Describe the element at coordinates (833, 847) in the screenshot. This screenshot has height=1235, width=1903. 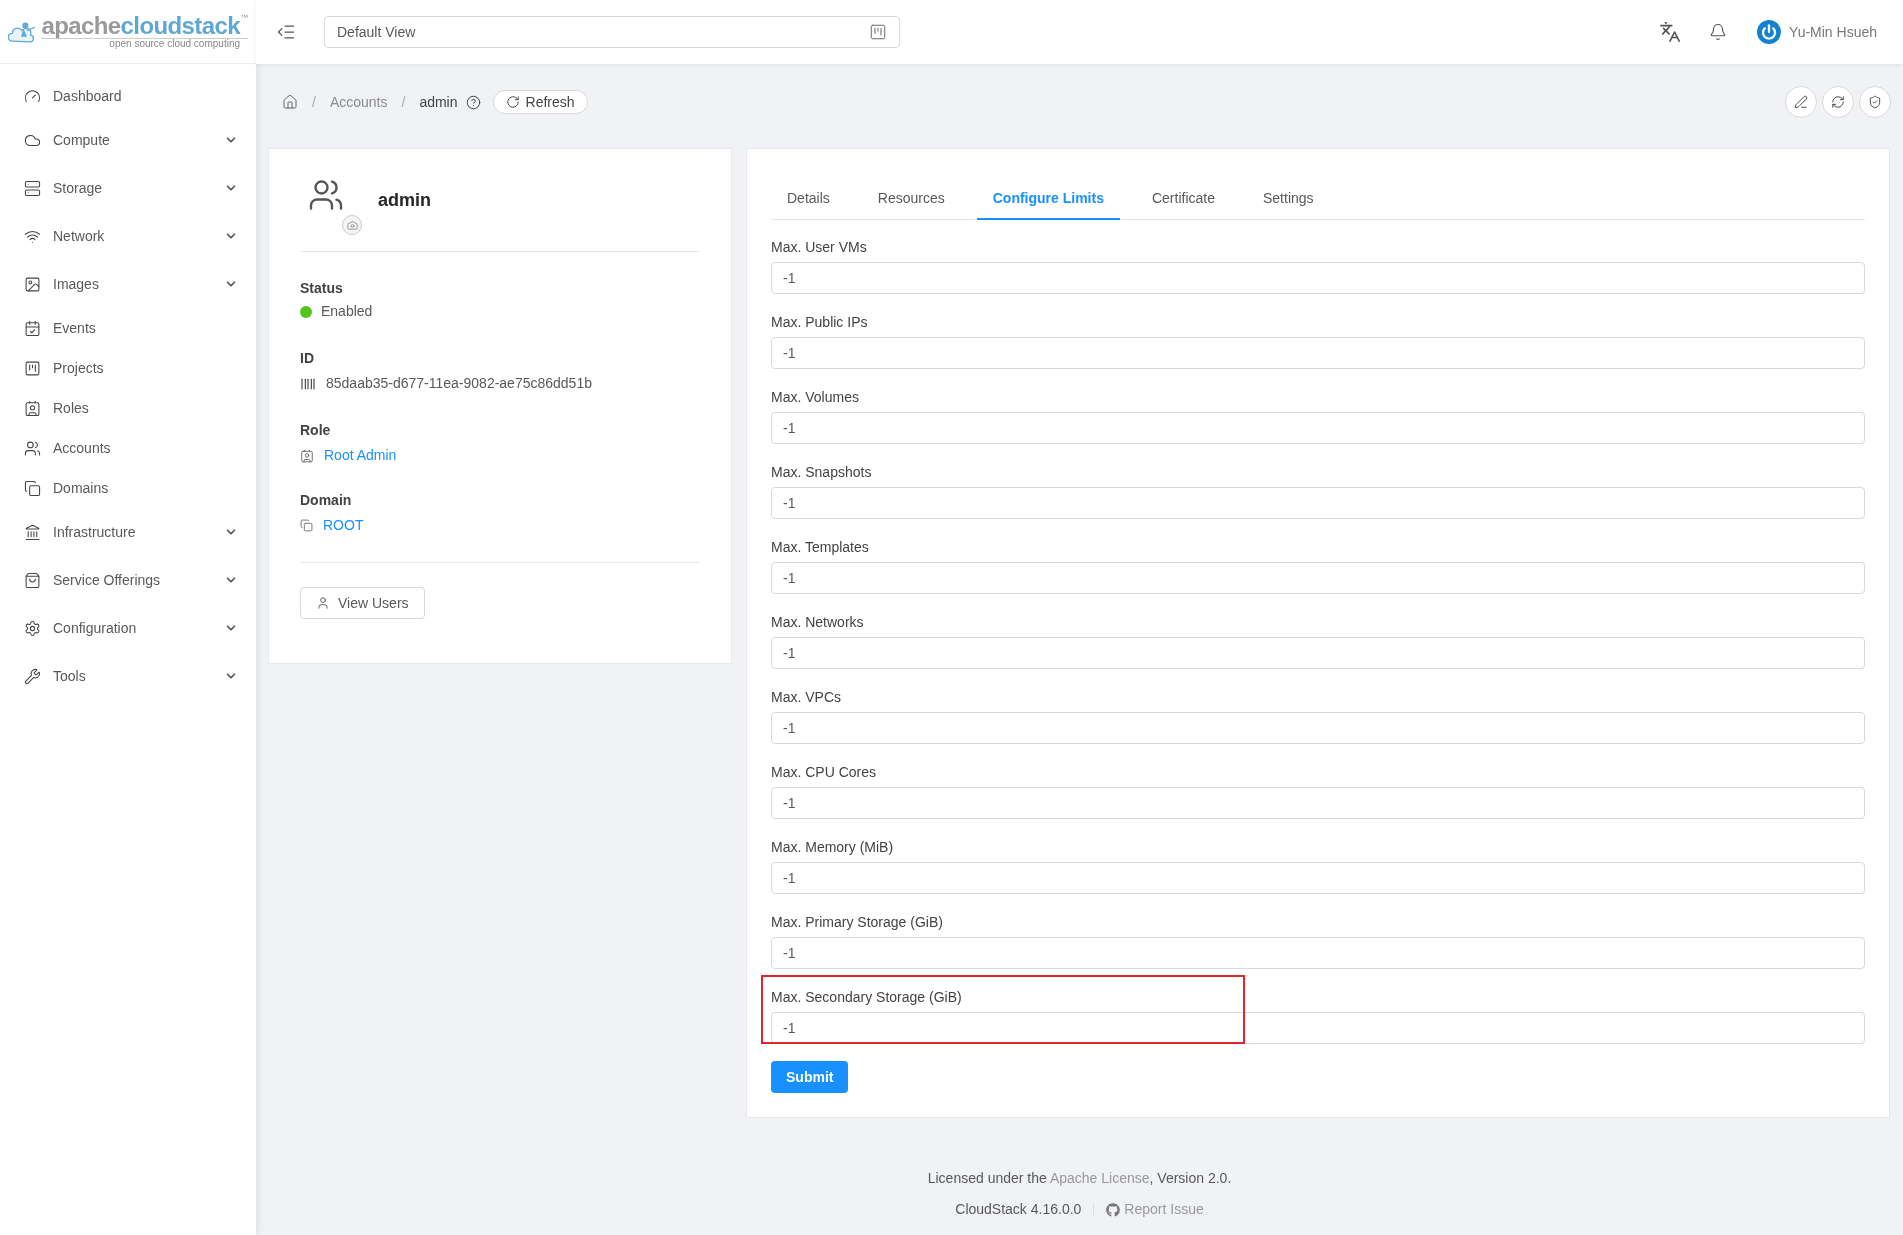
I see `field-label: Max. Memory (MiB)` at that location.